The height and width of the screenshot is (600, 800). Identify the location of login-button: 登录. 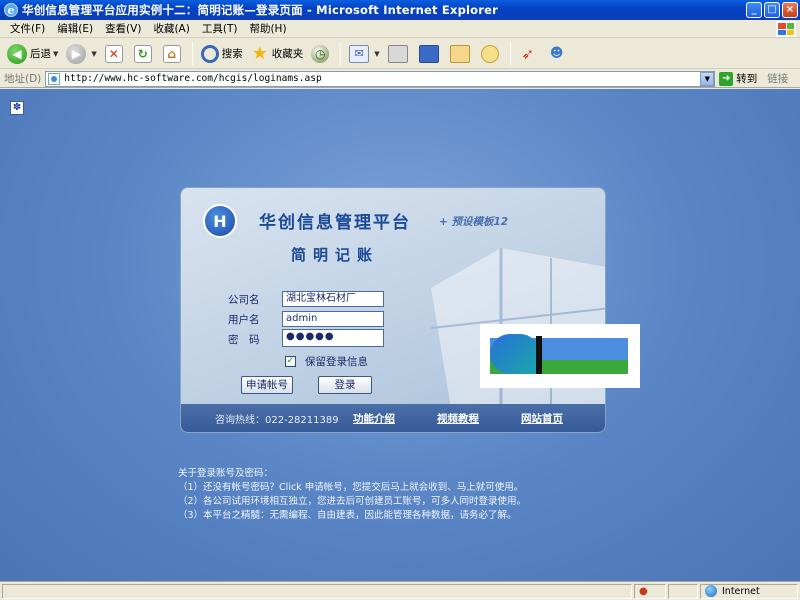
(345, 385).